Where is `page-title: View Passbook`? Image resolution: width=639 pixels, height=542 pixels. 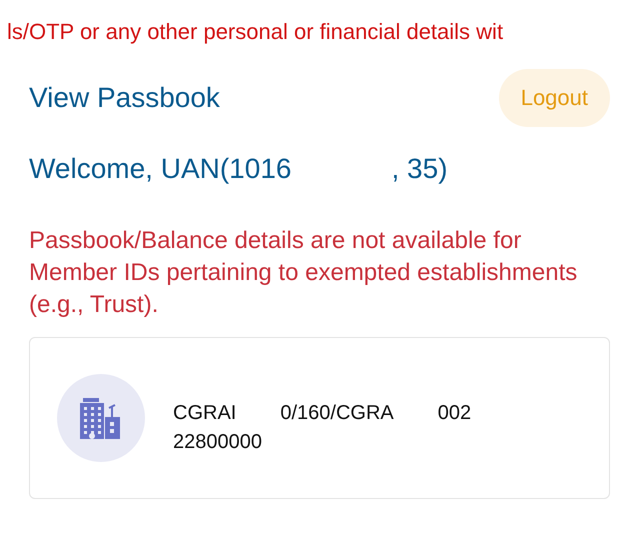
page-title: View Passbook is located at coordinates (124, 98).